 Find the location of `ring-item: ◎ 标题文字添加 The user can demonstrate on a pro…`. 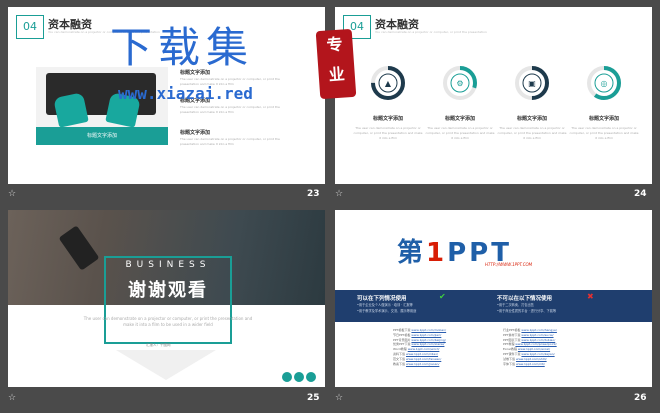

ring-item: ◎ 标题文字添加 The user can demonstrate on a pro… is located at coordinates (604, 103).